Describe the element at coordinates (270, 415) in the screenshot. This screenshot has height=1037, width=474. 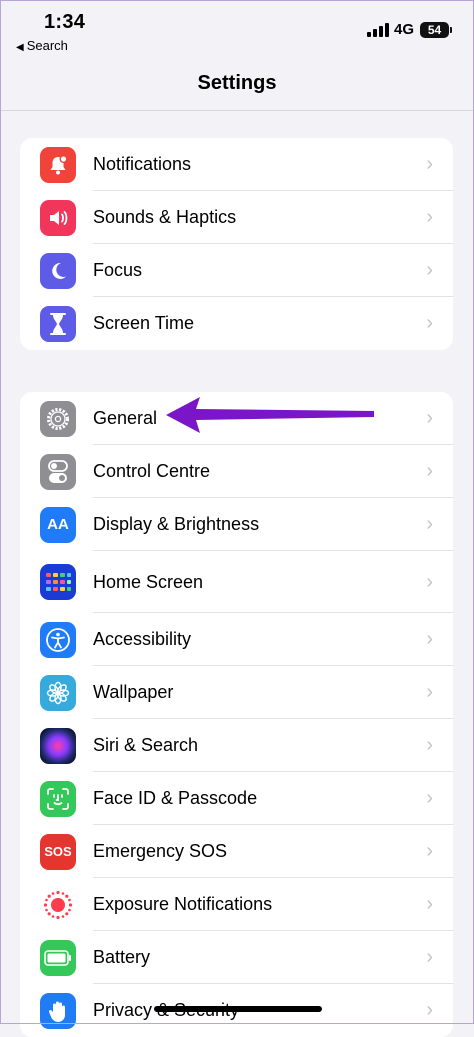
I see `annotation-arrow-icon` at that location.